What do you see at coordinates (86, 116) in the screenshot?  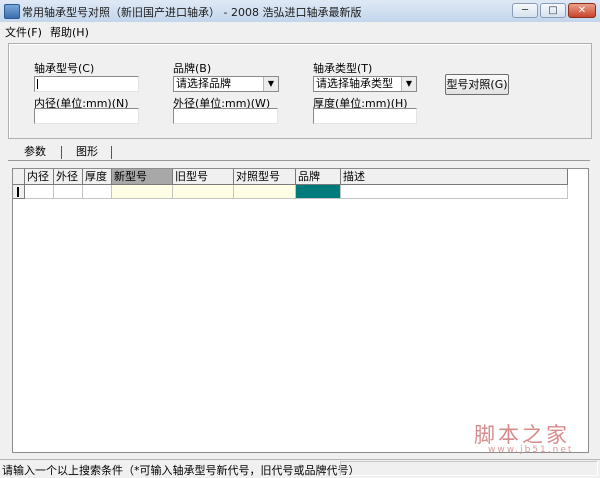 I see `inner-diameter-input` at bounding box center [86, 116].